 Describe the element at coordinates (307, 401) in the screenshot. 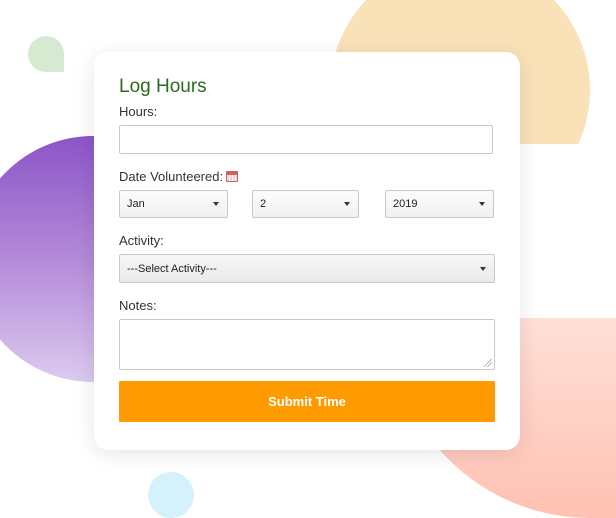

I see `submit-time-button: Submit Time` at that location.